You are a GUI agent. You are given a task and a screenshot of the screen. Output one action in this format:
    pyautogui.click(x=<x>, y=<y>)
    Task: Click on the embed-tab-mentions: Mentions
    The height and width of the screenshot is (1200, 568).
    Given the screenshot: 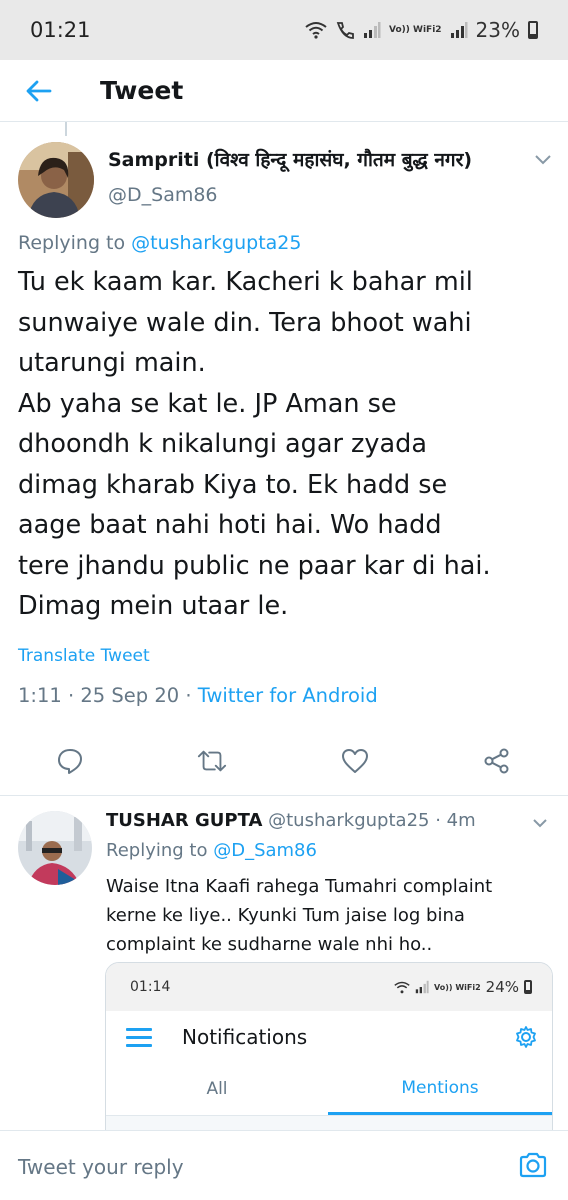 What is the action you would take?
    pyautogui.click(x=440, y=1089)
    